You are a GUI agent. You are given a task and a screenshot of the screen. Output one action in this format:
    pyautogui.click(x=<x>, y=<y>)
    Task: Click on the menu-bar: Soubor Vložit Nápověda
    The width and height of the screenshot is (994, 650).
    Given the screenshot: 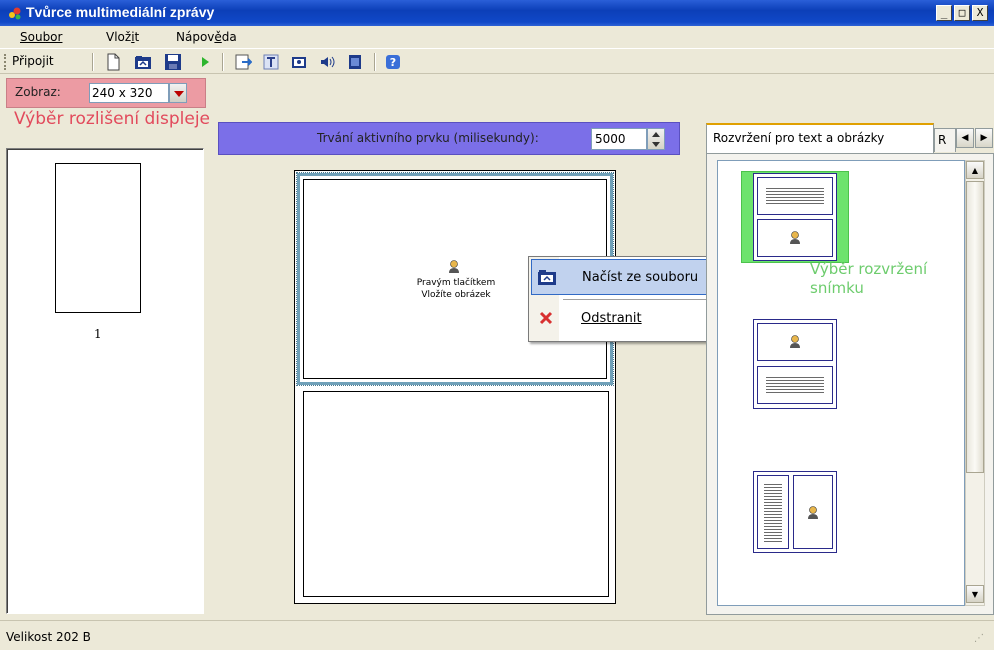 What is the action you would take?
    pyautogui.click(x=497, y=37)
    